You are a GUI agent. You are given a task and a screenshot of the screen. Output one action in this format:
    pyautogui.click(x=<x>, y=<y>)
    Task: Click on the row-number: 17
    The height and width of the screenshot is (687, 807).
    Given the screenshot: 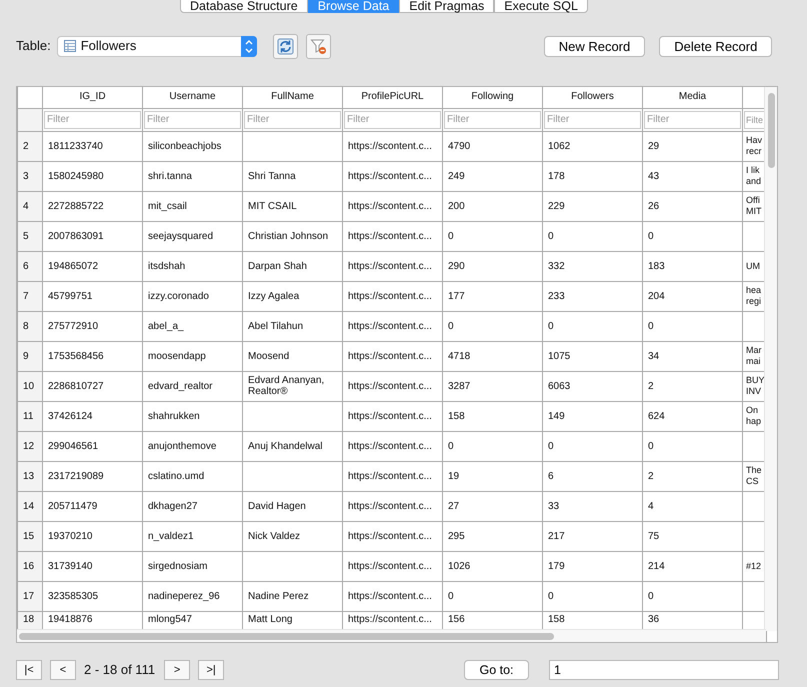 What is the action you would take?
    pyautogui.click(x=30, y=596)
    